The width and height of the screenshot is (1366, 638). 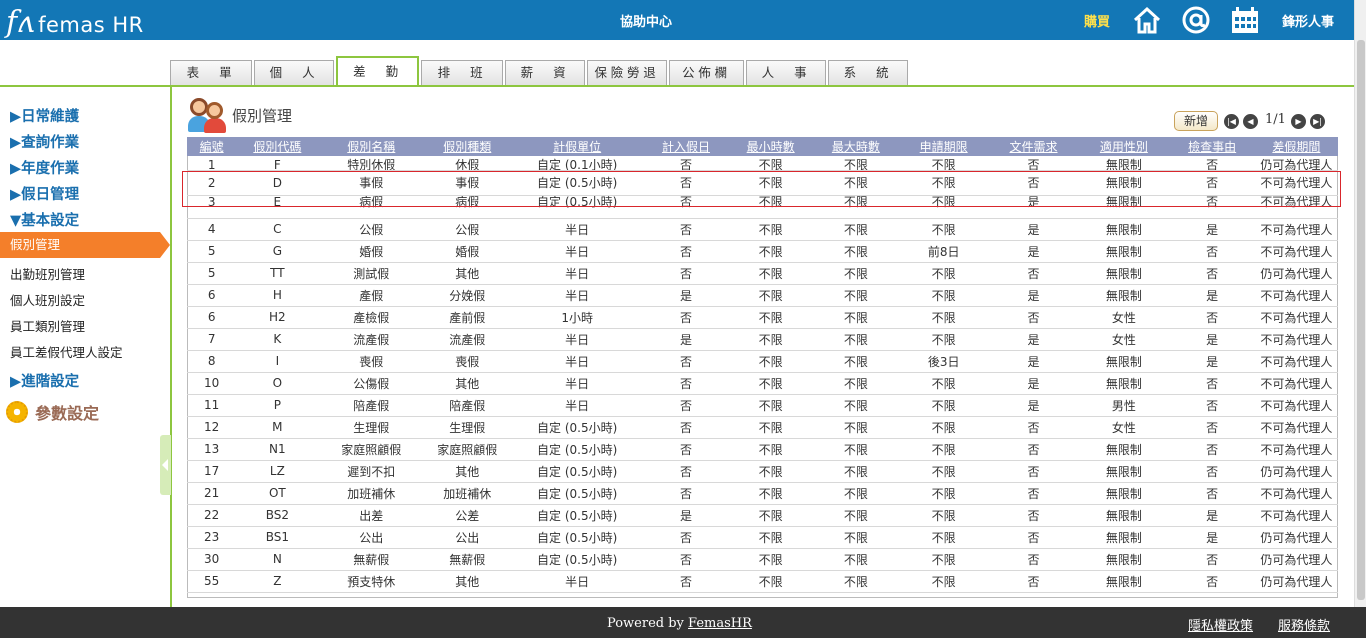 What do you see at coordinates (277, 273) in the screenshot?
I see `table-cell: TT` at bounding box center [277, 273].